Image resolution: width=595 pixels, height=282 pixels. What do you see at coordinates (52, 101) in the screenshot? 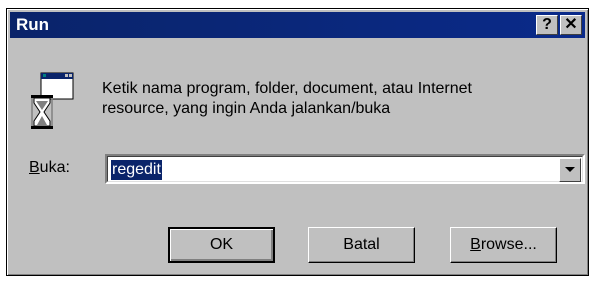
I see `run-program-icon` at bounding box center [52, 101].